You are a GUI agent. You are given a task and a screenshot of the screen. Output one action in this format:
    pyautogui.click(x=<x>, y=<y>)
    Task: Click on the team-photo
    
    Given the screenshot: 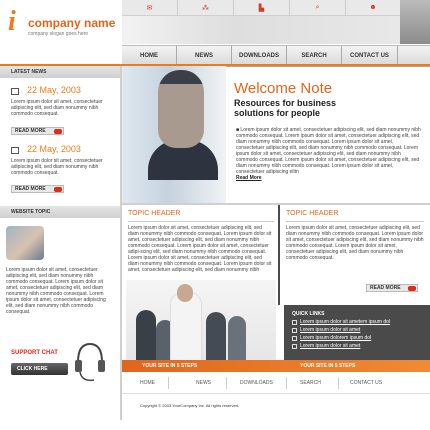 What is the action you would take?
    pyautogui.click(x=201, y=321)
    